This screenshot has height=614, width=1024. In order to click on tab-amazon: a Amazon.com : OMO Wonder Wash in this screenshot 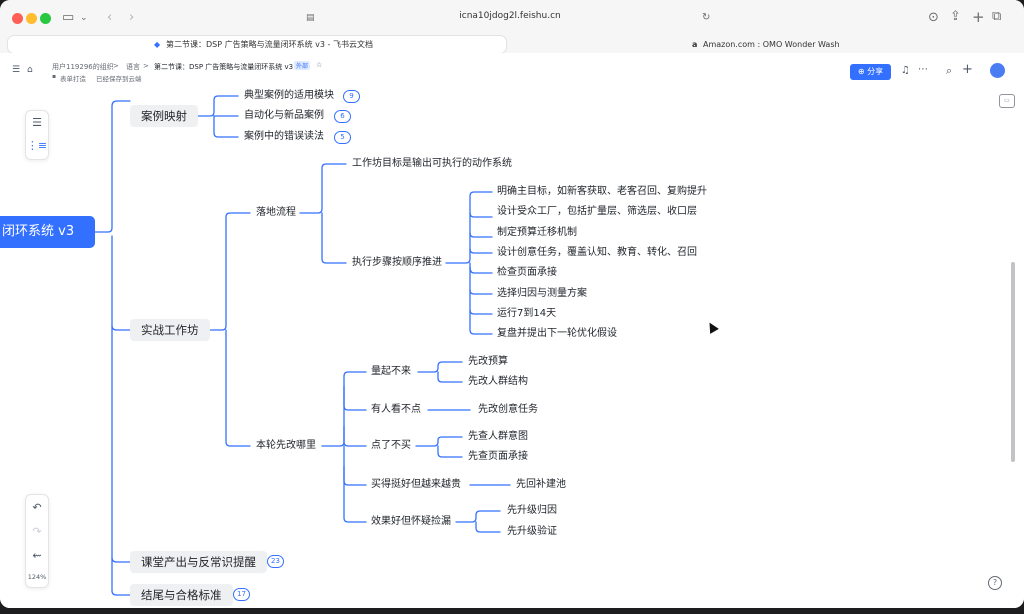, I will do `click(764, 44)`.